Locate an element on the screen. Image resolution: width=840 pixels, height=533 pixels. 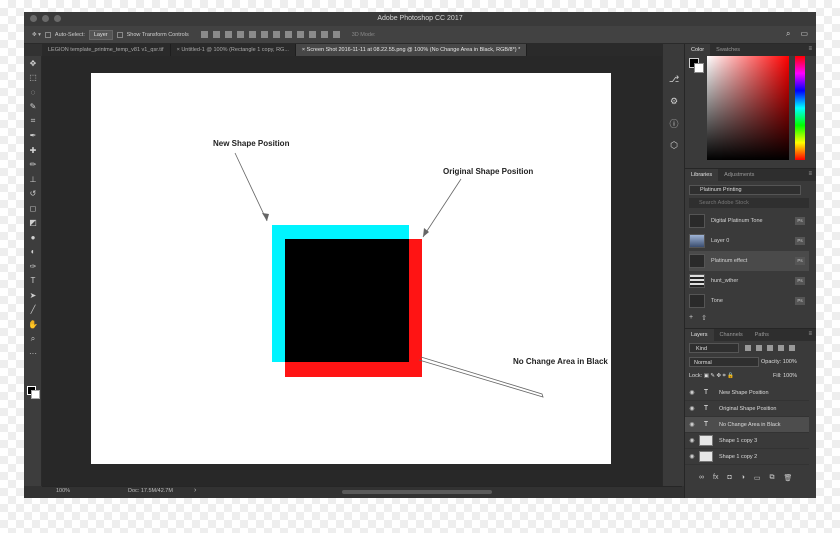
new-layer-icon: ⧉ is located at coordinates (772, 478).